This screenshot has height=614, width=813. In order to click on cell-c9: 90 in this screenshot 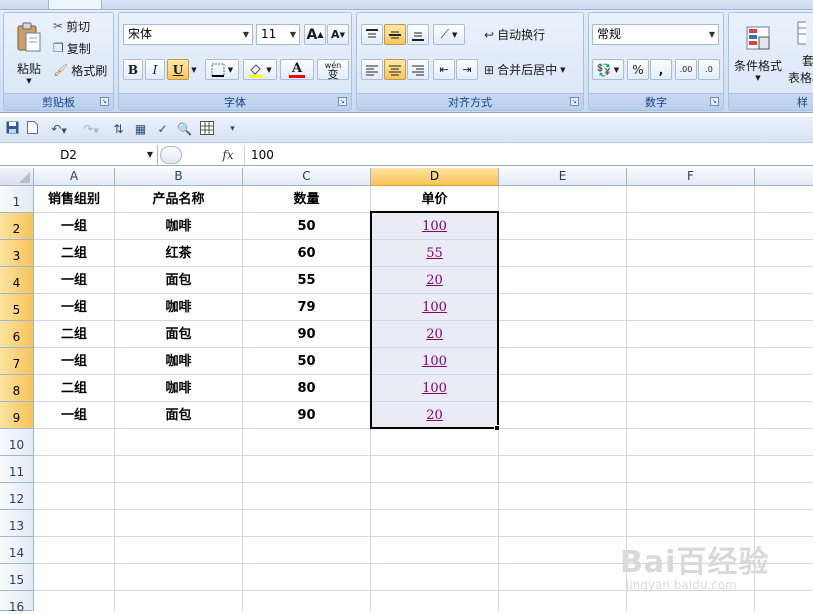, I will do `click(306, 415)`.